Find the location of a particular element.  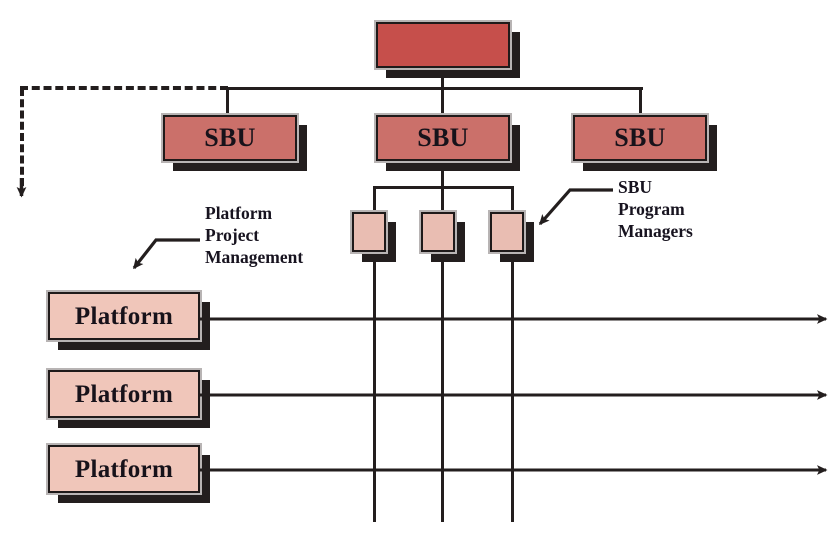

managers-annotation-line-1: SBU is located at coordinates (635, 187).